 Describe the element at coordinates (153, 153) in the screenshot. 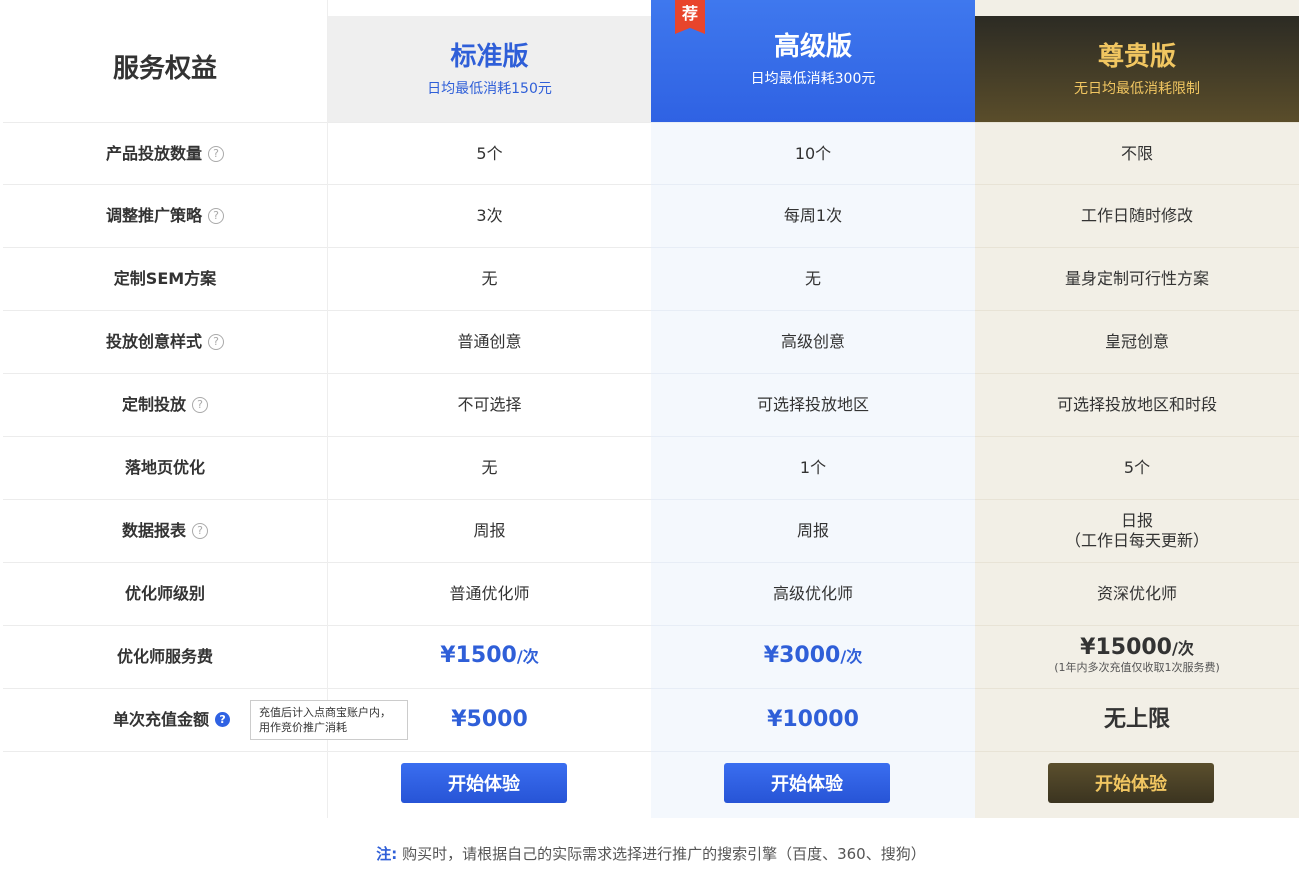

I see `feature-label: 产品投放数量` at that location.